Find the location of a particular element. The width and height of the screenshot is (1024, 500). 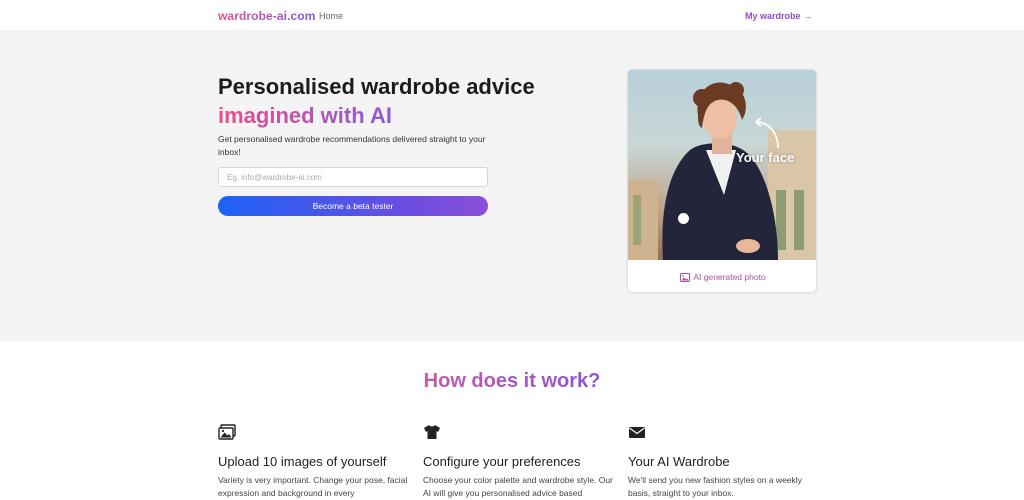

images-icon is located at coordinates (227, 432).